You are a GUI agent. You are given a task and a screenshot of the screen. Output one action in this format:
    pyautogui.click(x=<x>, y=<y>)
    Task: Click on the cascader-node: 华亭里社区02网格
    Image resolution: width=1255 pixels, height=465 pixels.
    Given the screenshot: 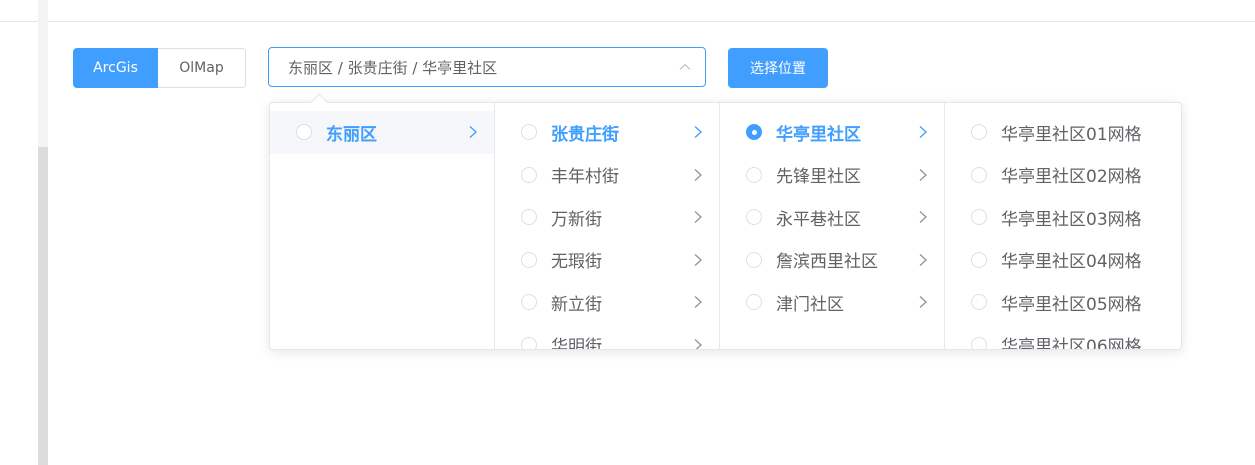 What is the action you would take?
    pyautogui.click(x=1063, y=175)
    